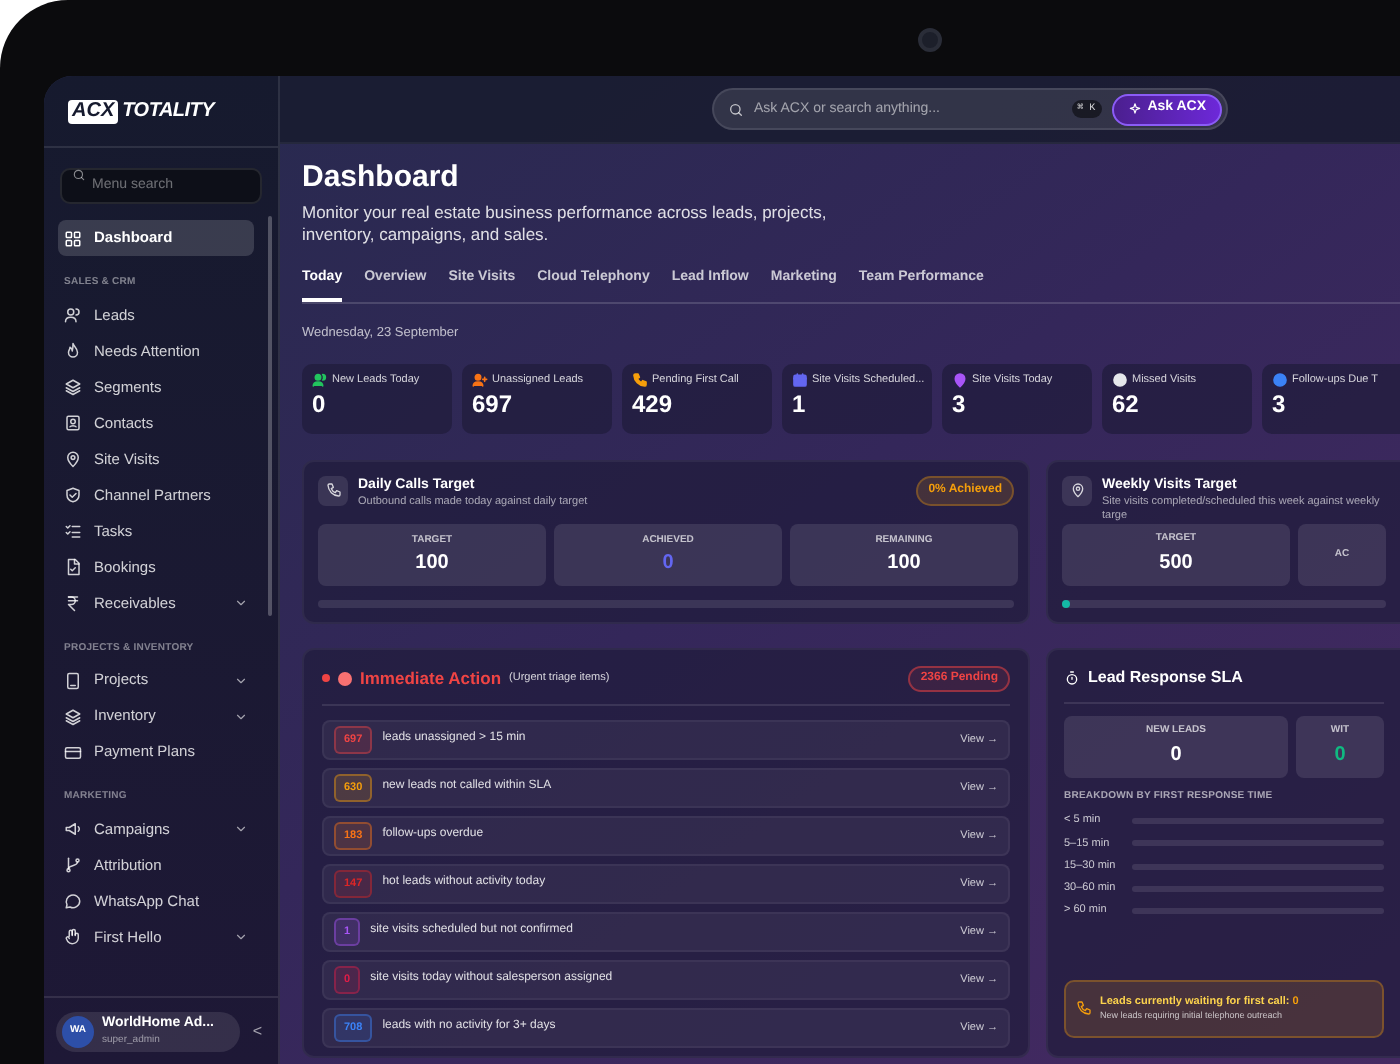 The width and height of the screenshot is (1400, 1064). What do you see at coordinates (73, 315) in the screenshot?
I see `users-icon` at bounding box center [73, 315].